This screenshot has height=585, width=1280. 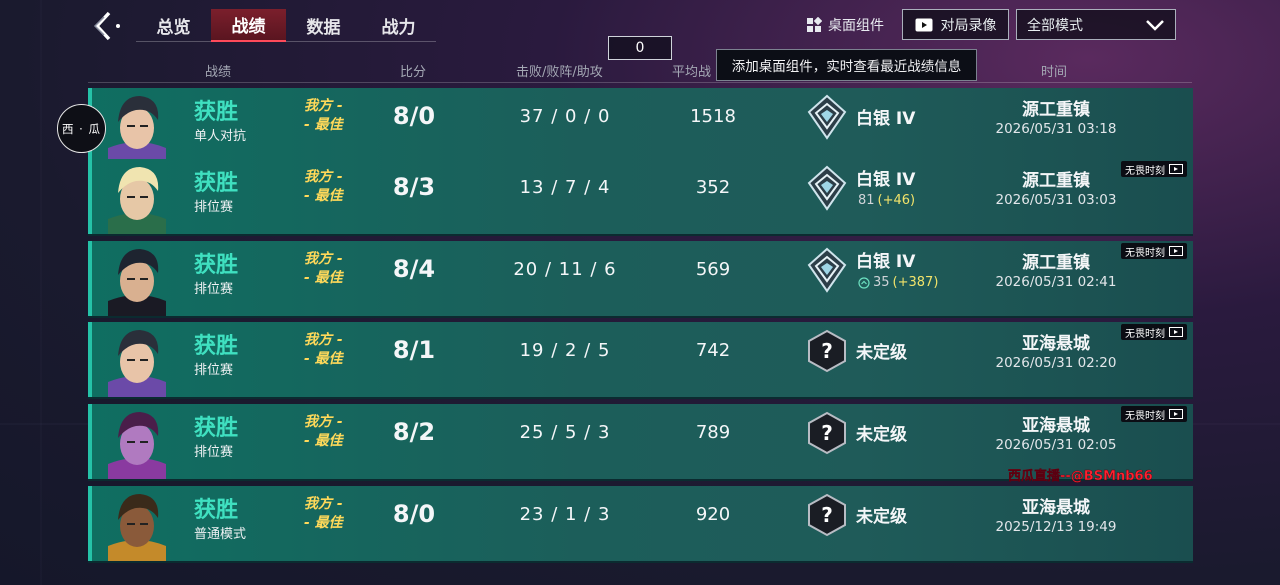 I want to click on video-icon, so click(x=923, y=24).